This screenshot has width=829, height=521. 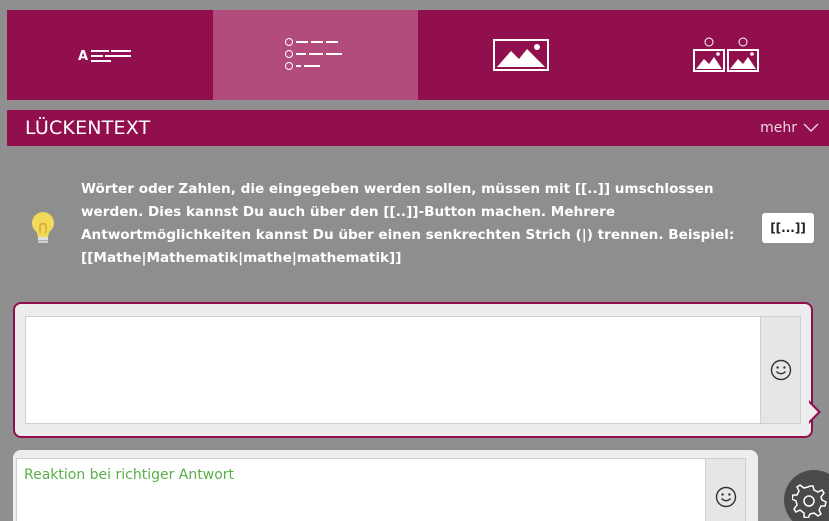 I want to click on feedback-emoji-button, so click(x=726, y=489).